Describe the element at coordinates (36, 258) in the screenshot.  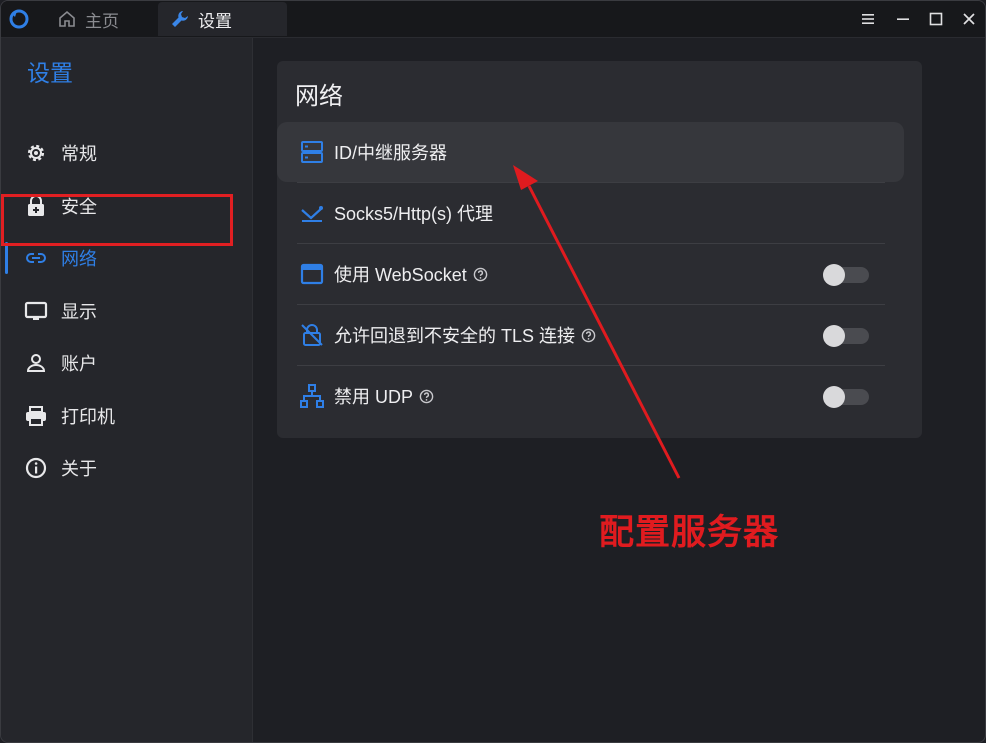
I see `link-icon` at that location.